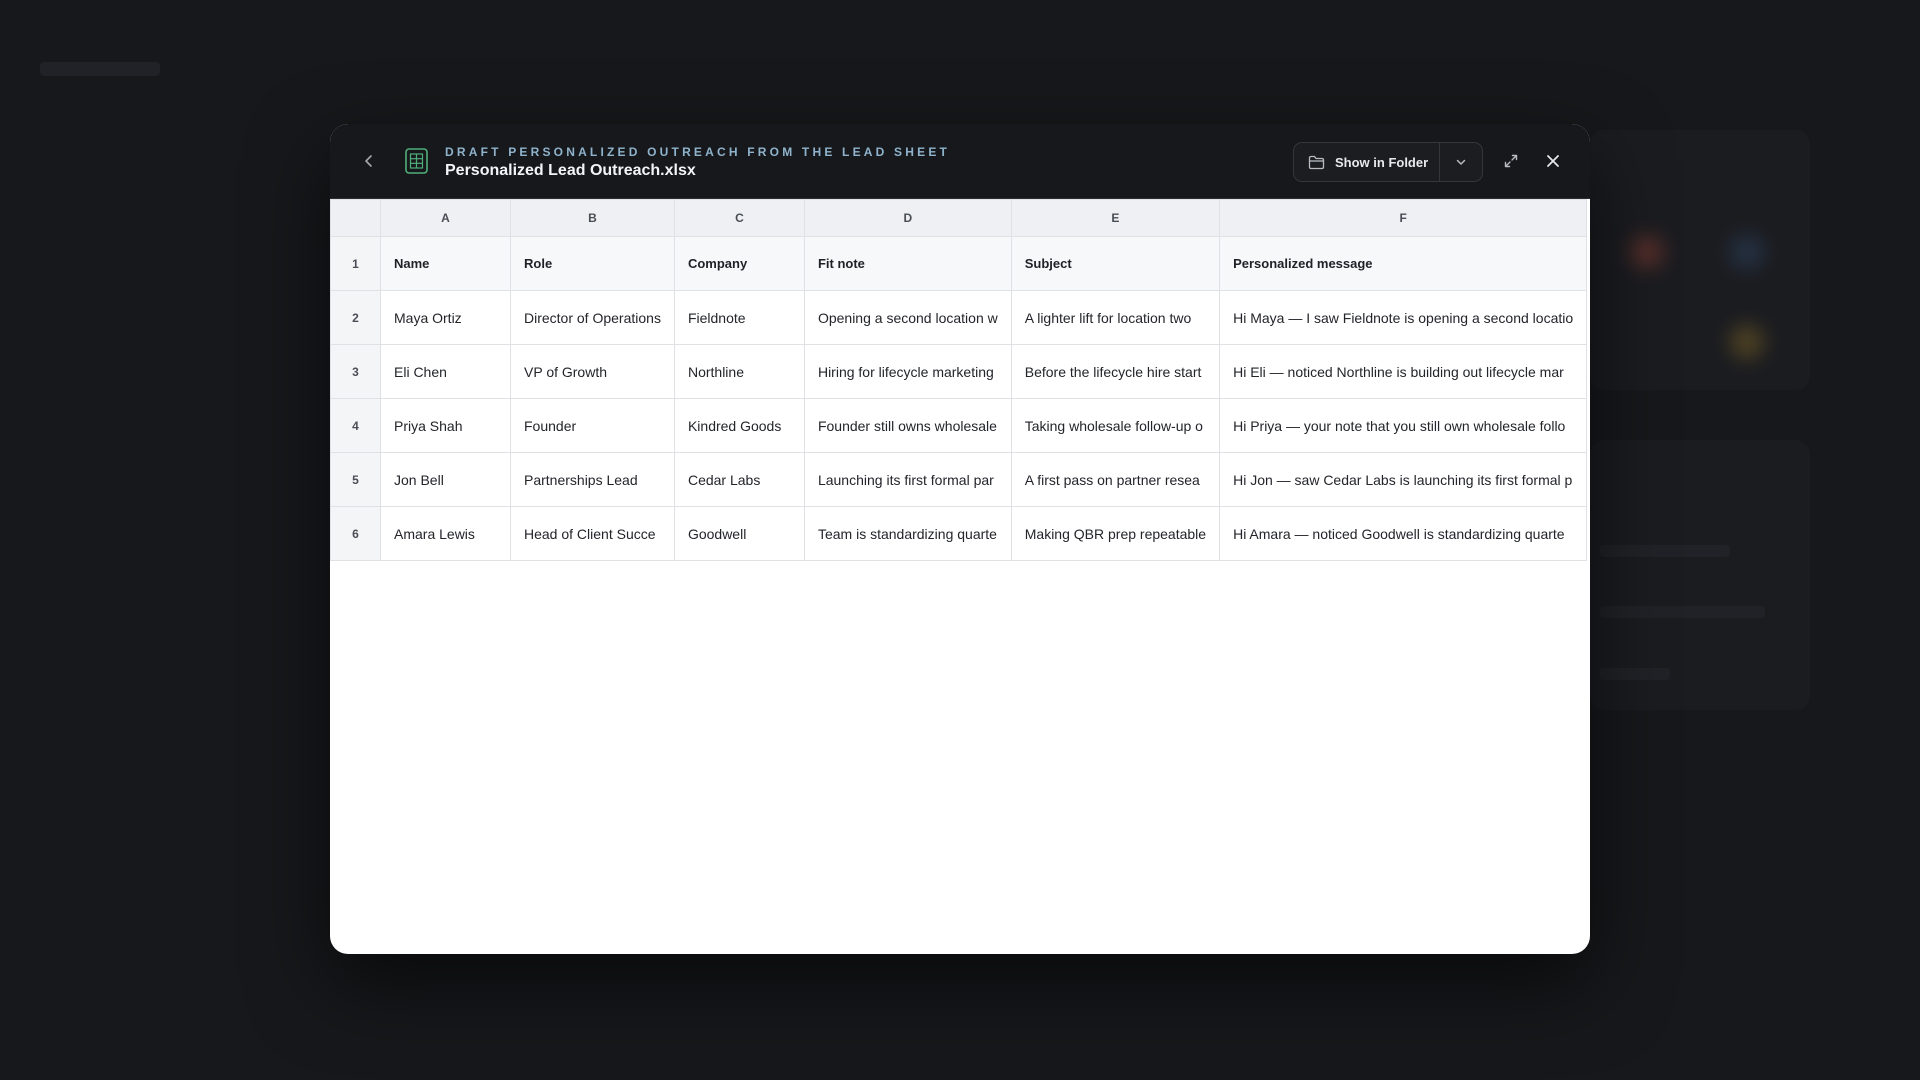 Image resolution: width=1920 pixels, height=1080 pixels. Describe the element at coordinates (907, 263) in the screenshot. I see `header-cell-fit-note: Fit note` at that location.